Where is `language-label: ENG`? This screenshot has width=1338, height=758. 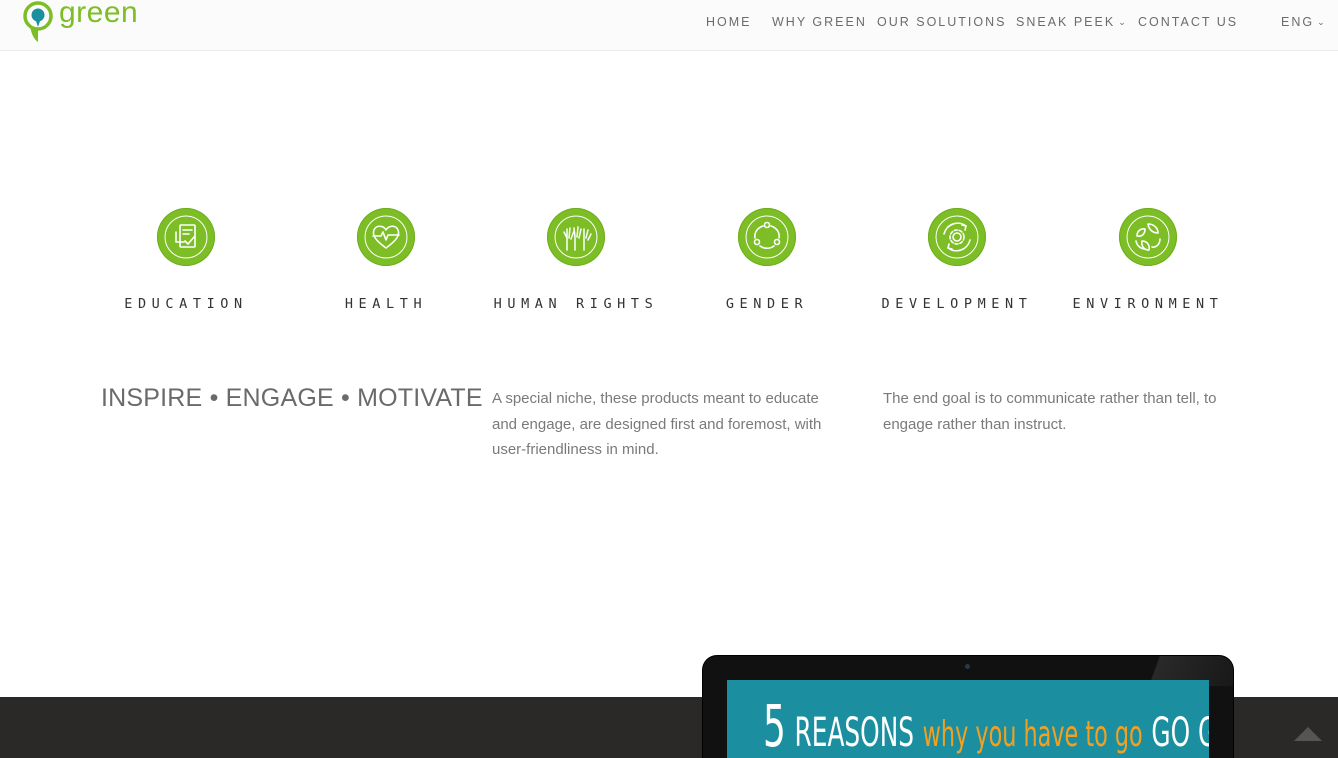 language-label: ENG is located at coordinates (1298, 22).